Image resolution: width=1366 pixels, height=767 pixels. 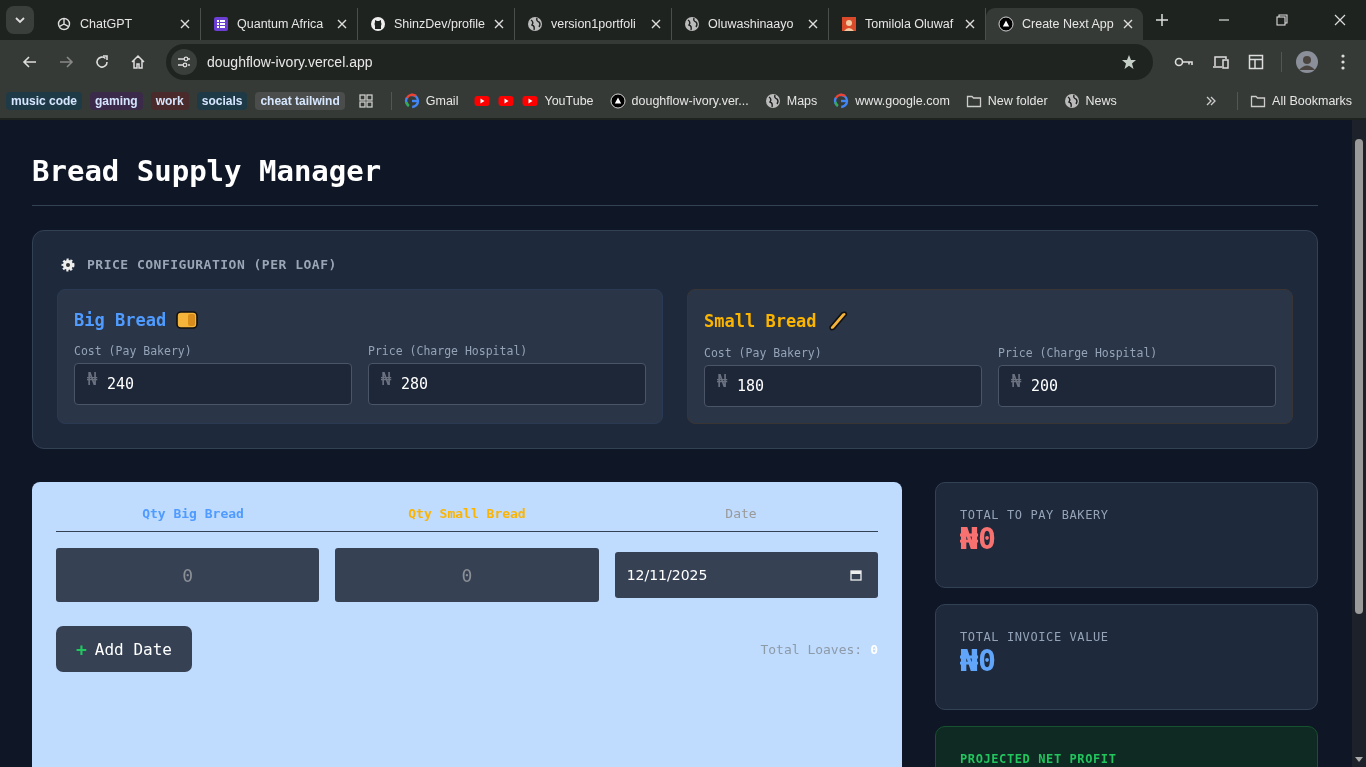 What do you see at coordinates (68, 264) in the screenshot?
I see `gear-icon` at bounding box center [68, 264].